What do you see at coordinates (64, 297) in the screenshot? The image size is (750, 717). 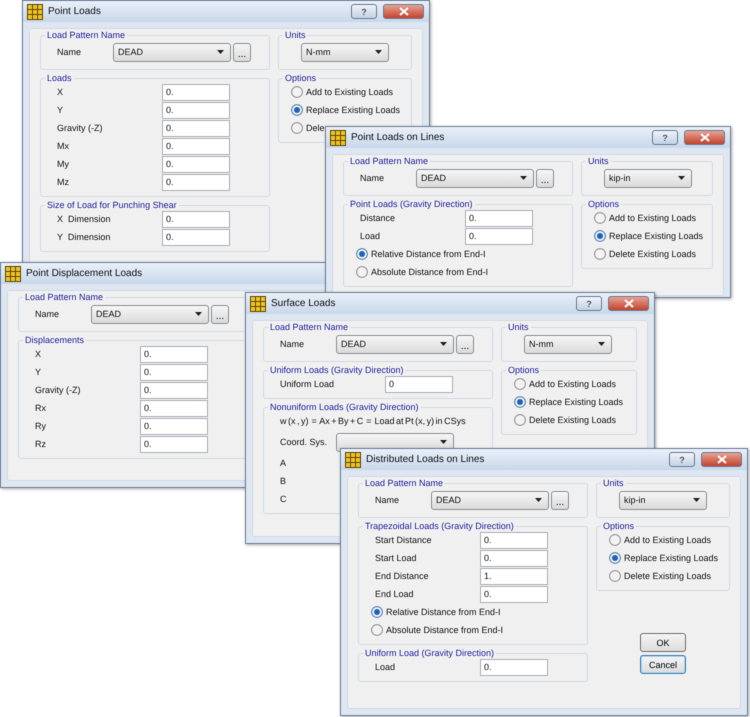 I see `group-title: Load Pattern Name` at bounding box center [64, 297].